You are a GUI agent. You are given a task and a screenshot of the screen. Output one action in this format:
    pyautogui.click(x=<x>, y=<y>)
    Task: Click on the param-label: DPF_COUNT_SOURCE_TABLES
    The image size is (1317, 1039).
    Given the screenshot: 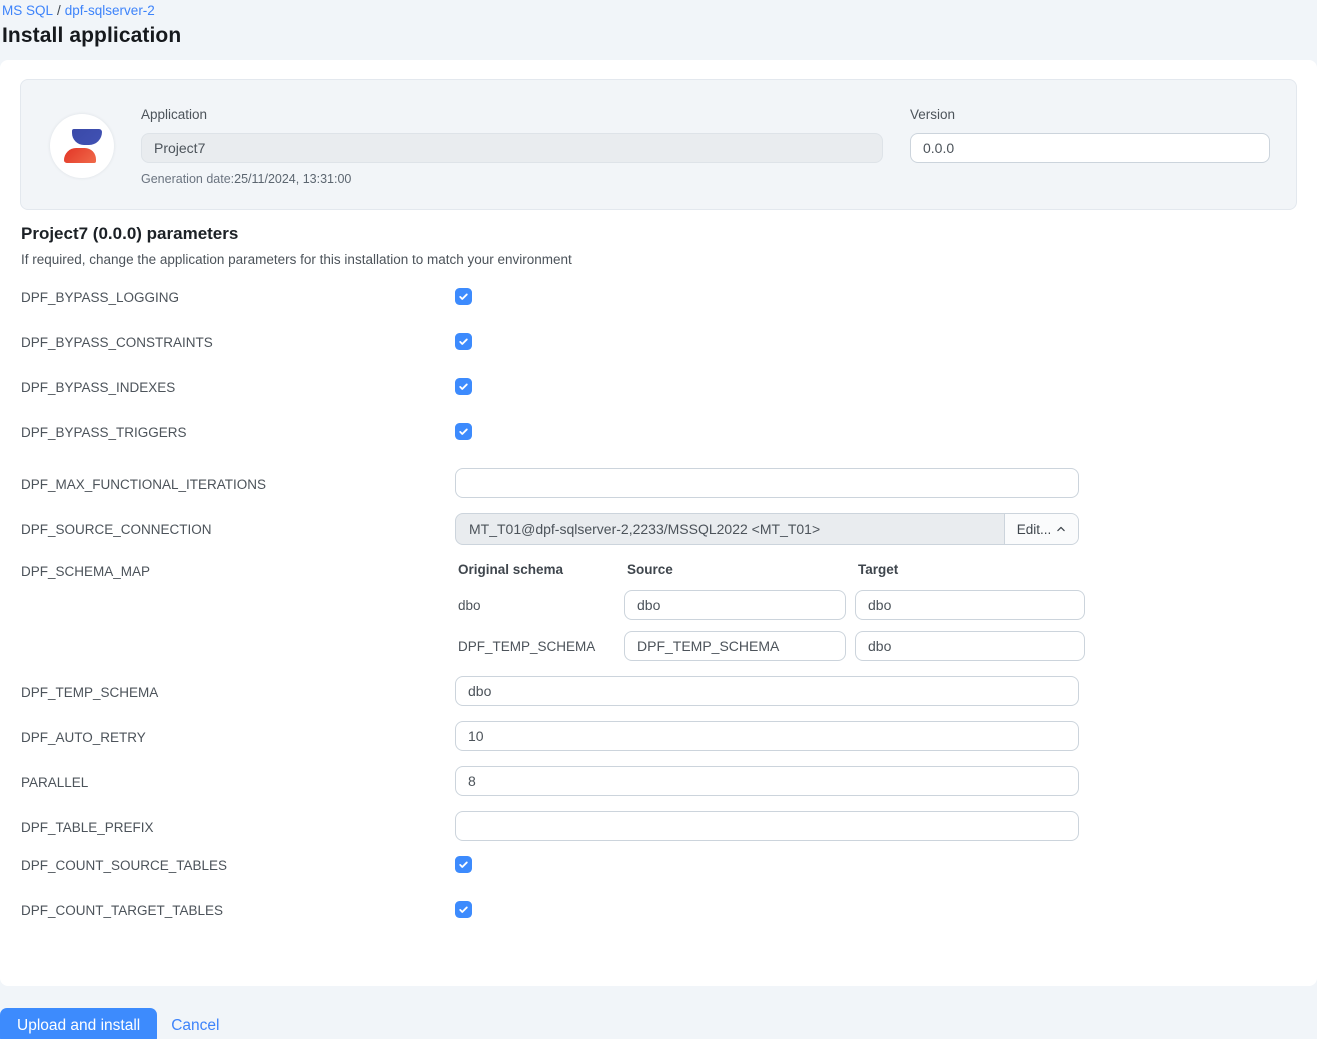 What is the action you would take?
    pyautogui.click(x=124, y=865)
    